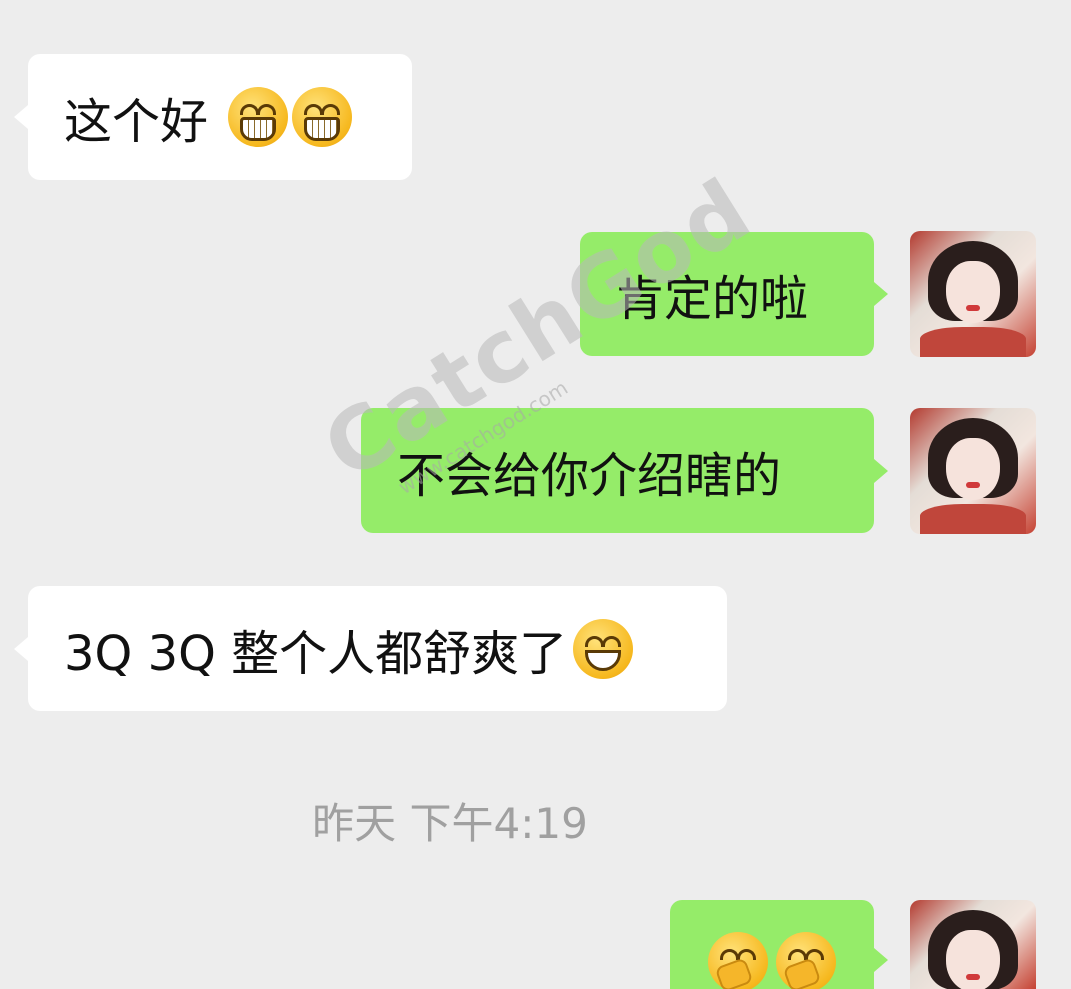 This screenshot has height=989, width=1071. Describe the element at coordinates (220, 117) in the screenshot. I see `message-bubble-incoming: 这个好` at that location.